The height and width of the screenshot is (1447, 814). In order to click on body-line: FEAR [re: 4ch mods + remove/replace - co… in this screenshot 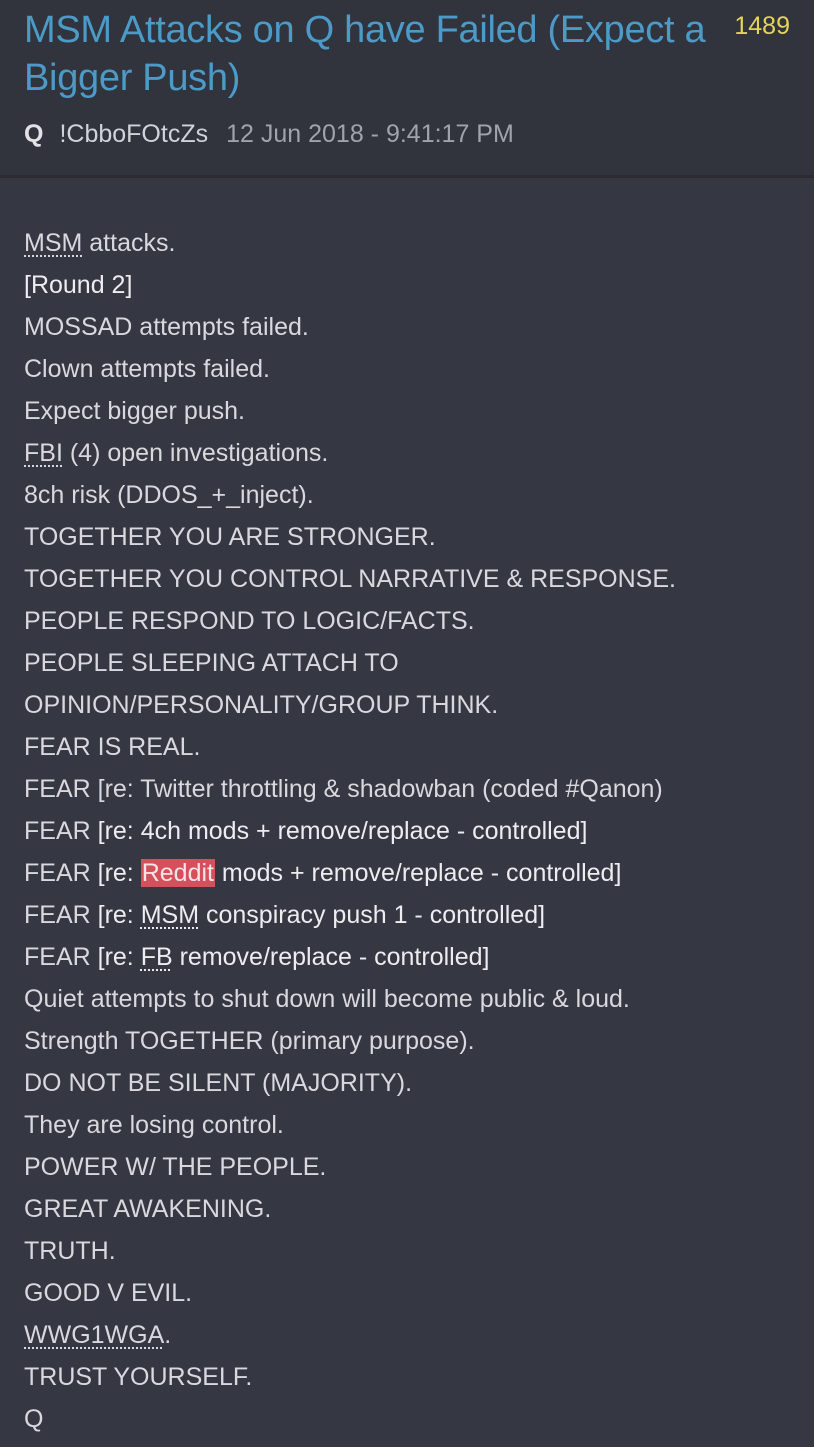, I will do `click(407, 831)`.